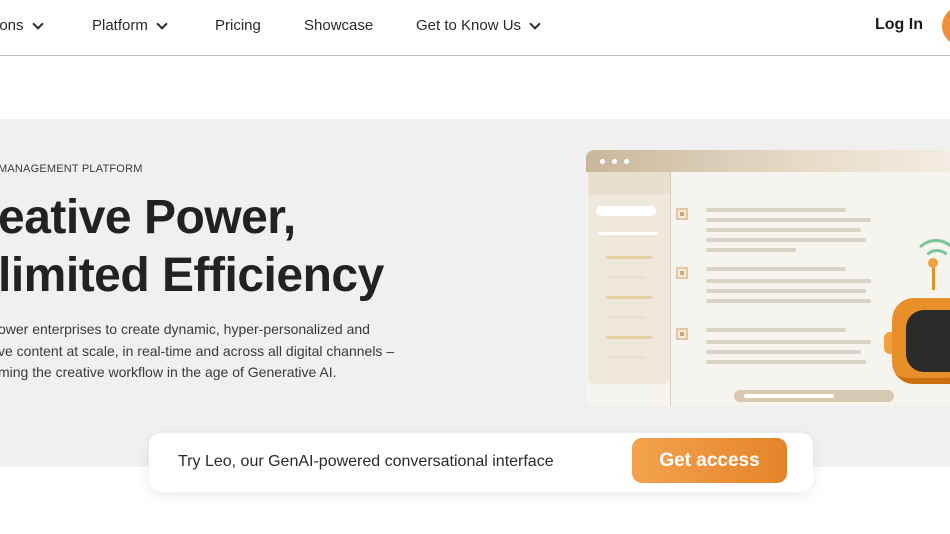 Image resolution: width=950 pixels, height=534 pixels. I want to click on nav-item-get-to-know-us: Get to Know Us, so click(478, 25).